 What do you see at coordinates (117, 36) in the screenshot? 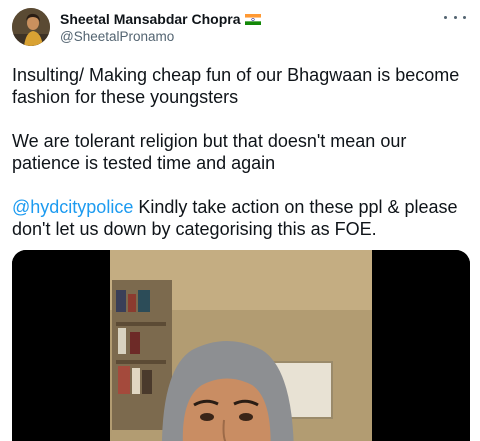
I see `author-handle: @SheetalPronamo` at bounding box center [117, 36].